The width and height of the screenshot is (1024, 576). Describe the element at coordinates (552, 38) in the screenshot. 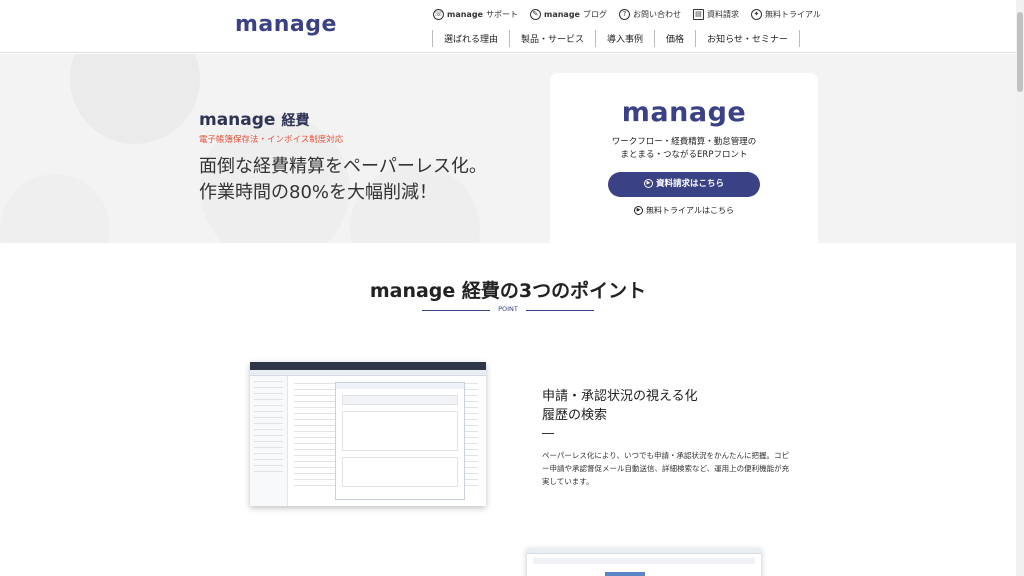

I see `nav-products: 製品・サービス` at that location.